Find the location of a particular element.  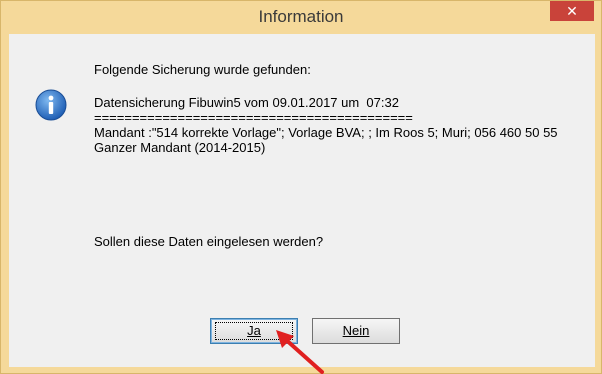

red-arrow-icon is located at coordinates (300, 352).